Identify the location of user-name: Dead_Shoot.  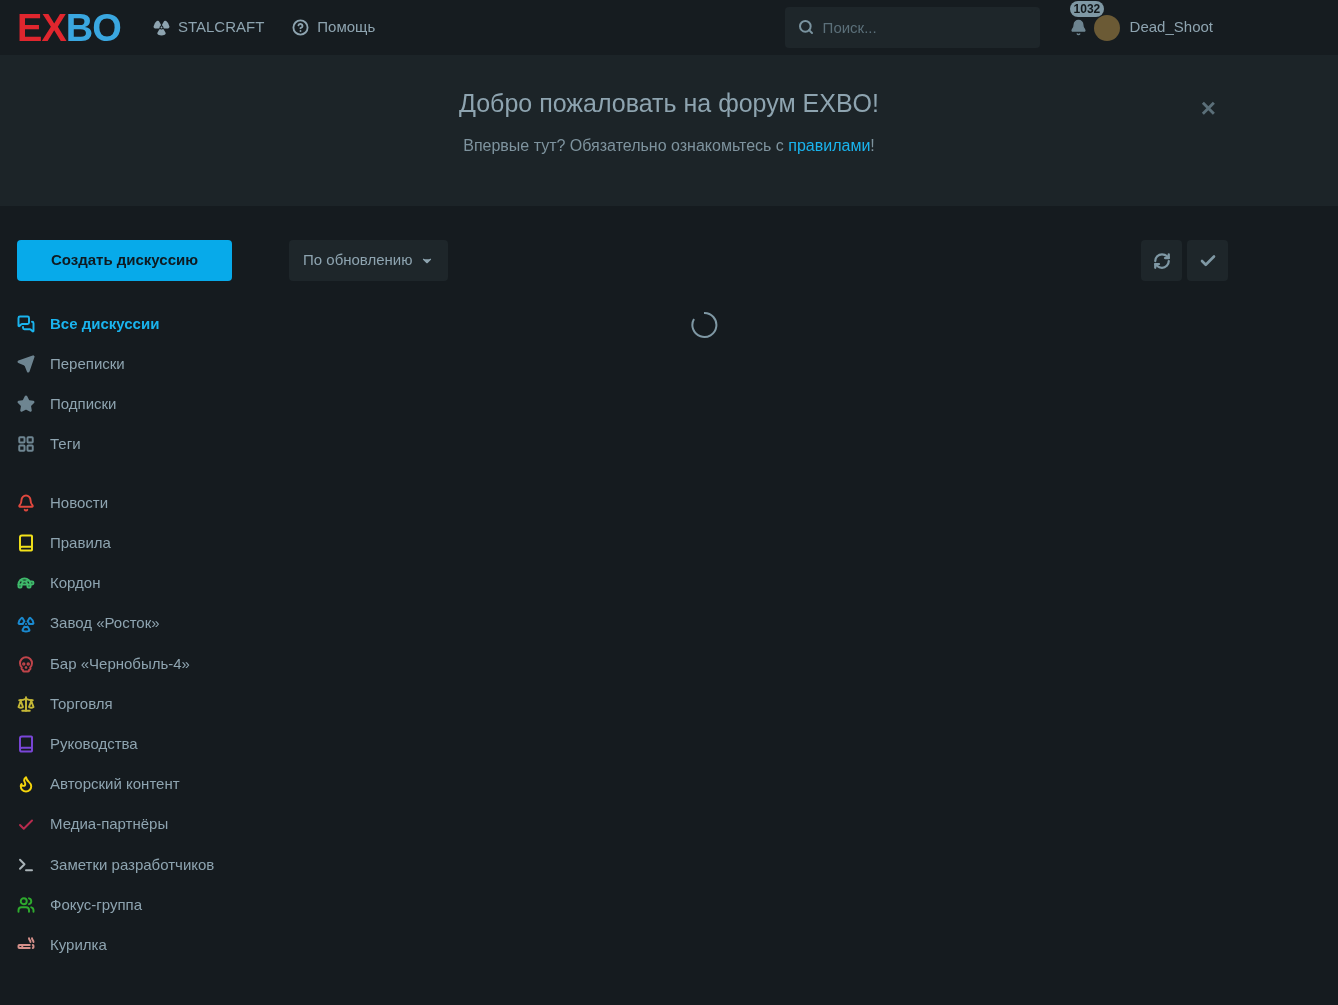
(1171, 27).